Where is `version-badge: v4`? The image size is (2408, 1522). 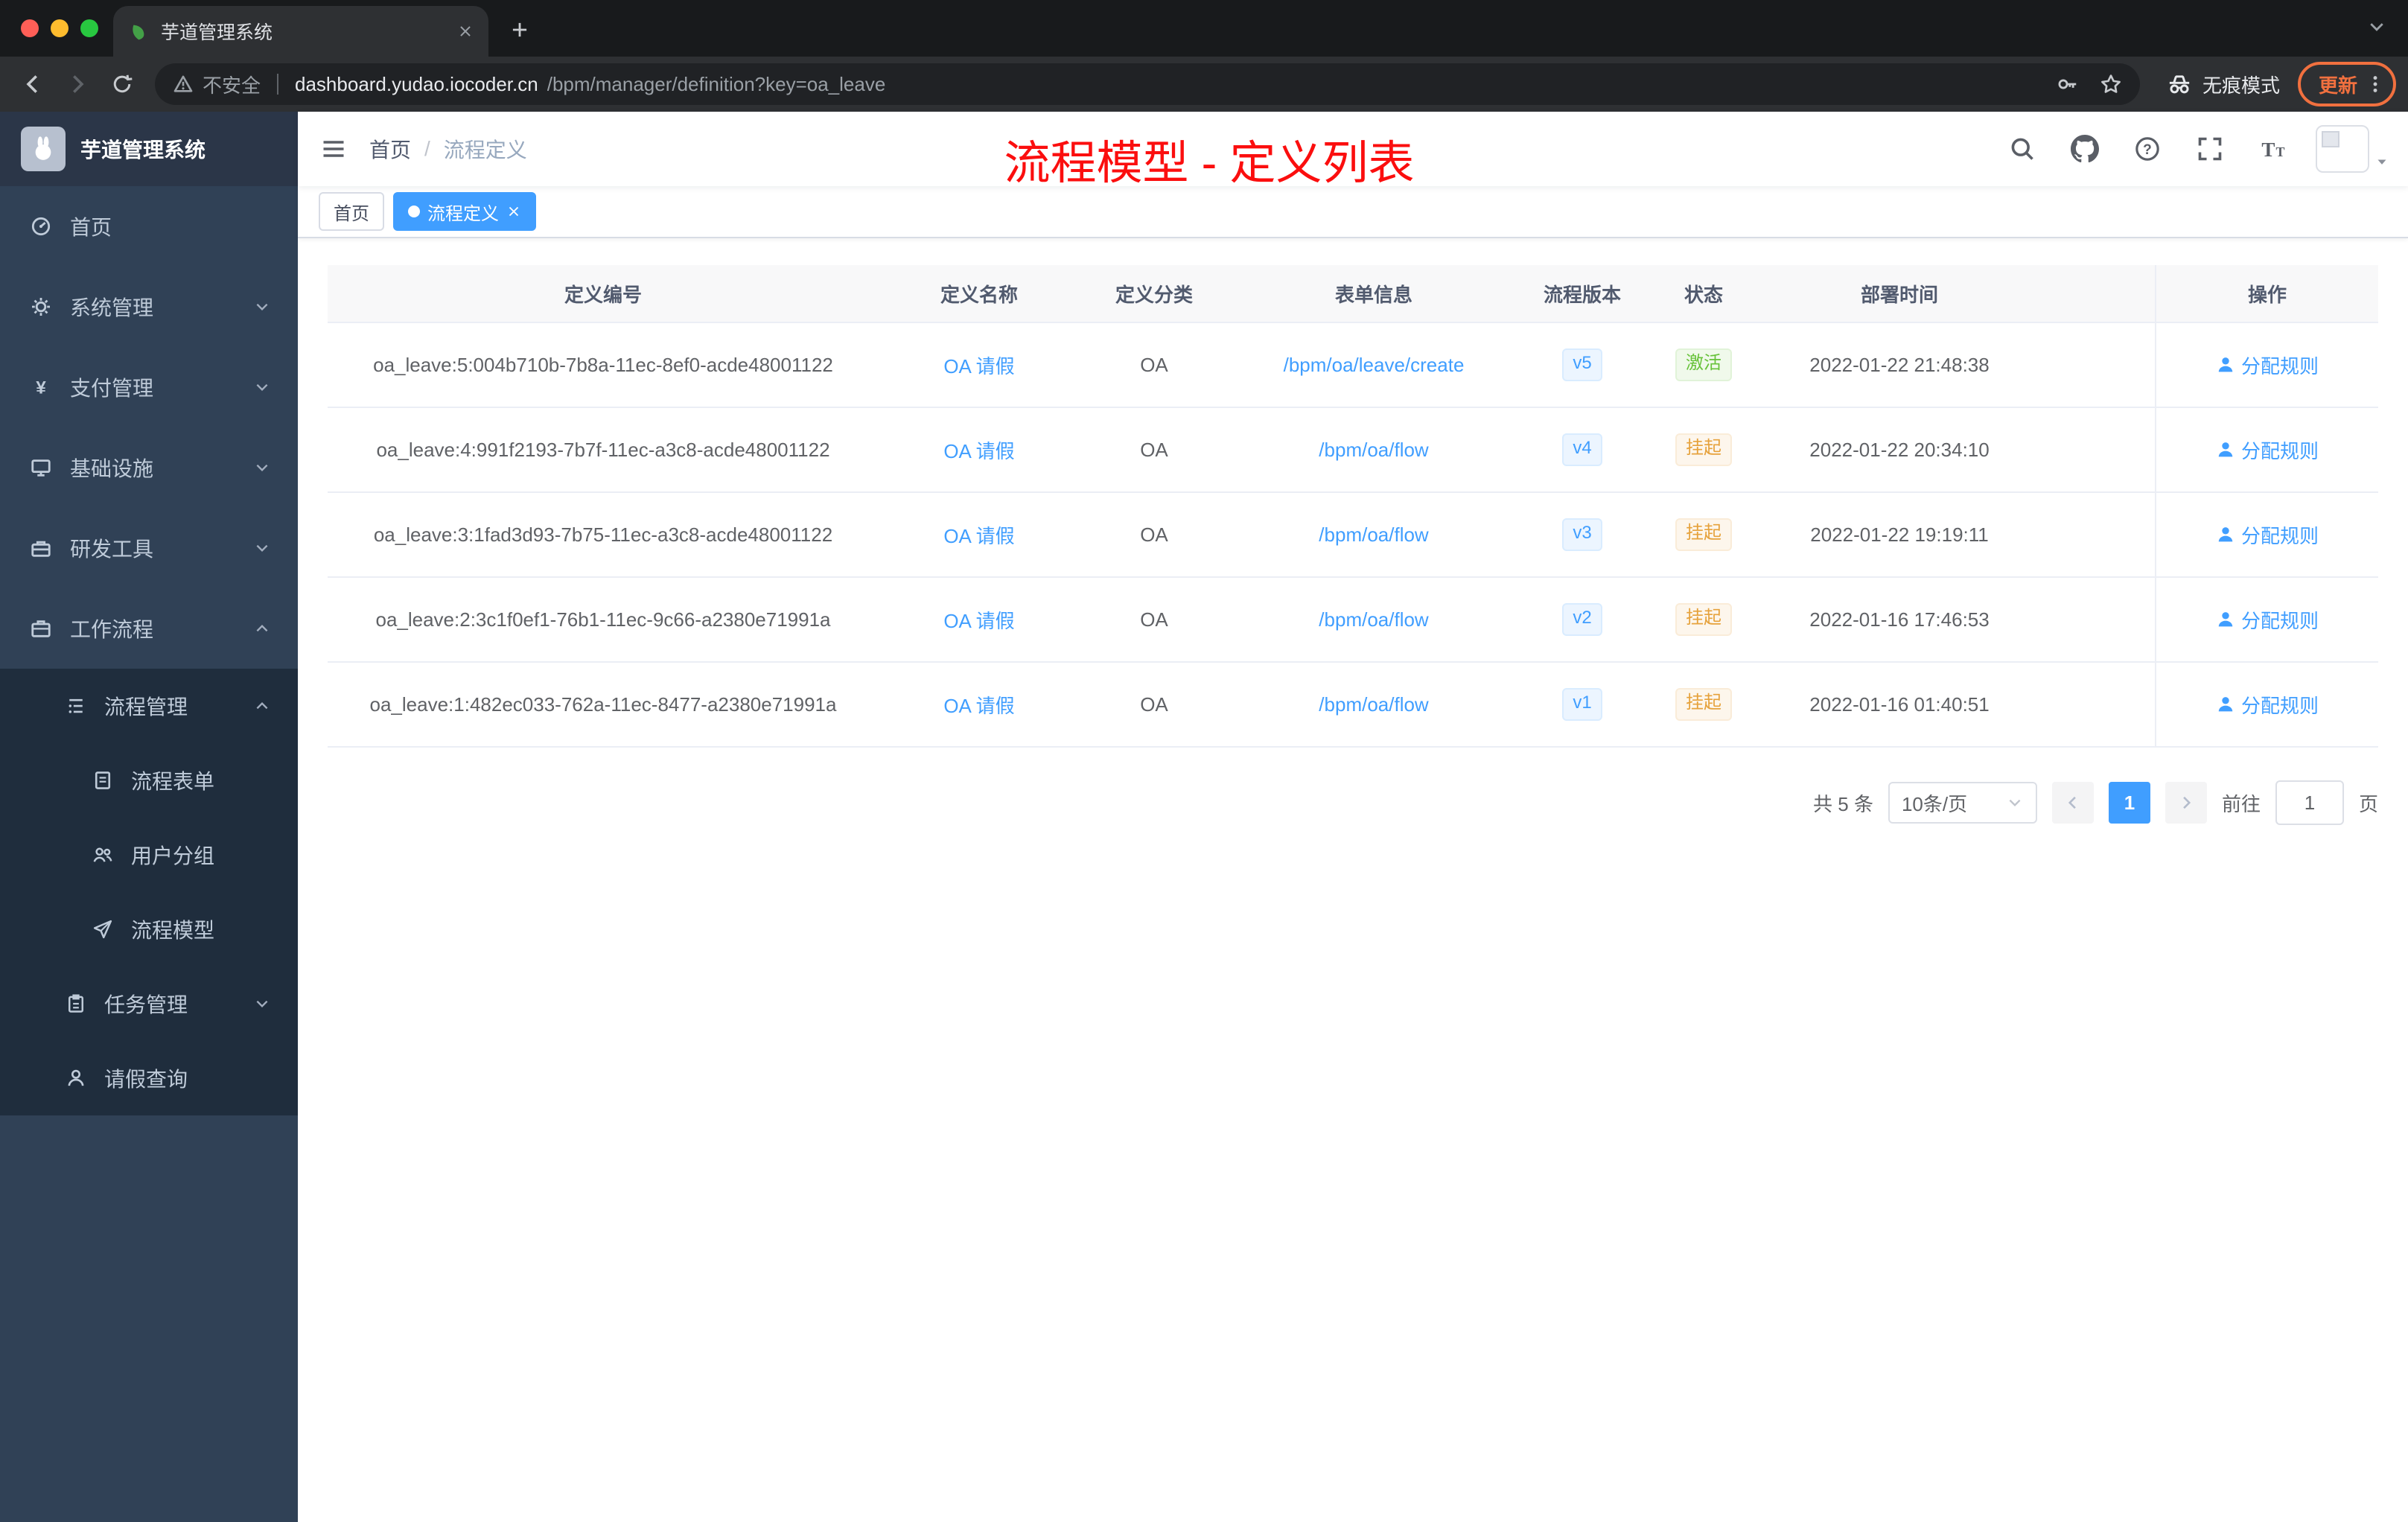 version-badge: v4 is located at coordinates (1582, 449).